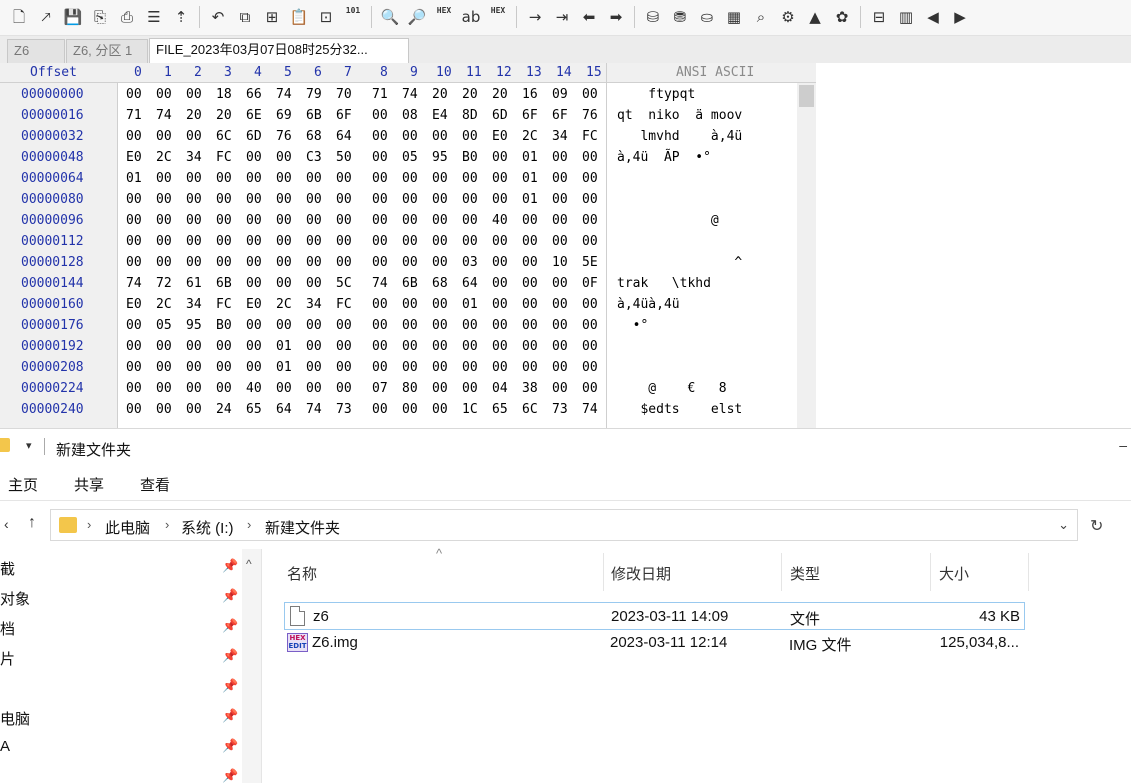  What do you see at coordinates (500, 388) in the screenshot?
I see `hex-byte: 04` at bounding box center [500, 388].